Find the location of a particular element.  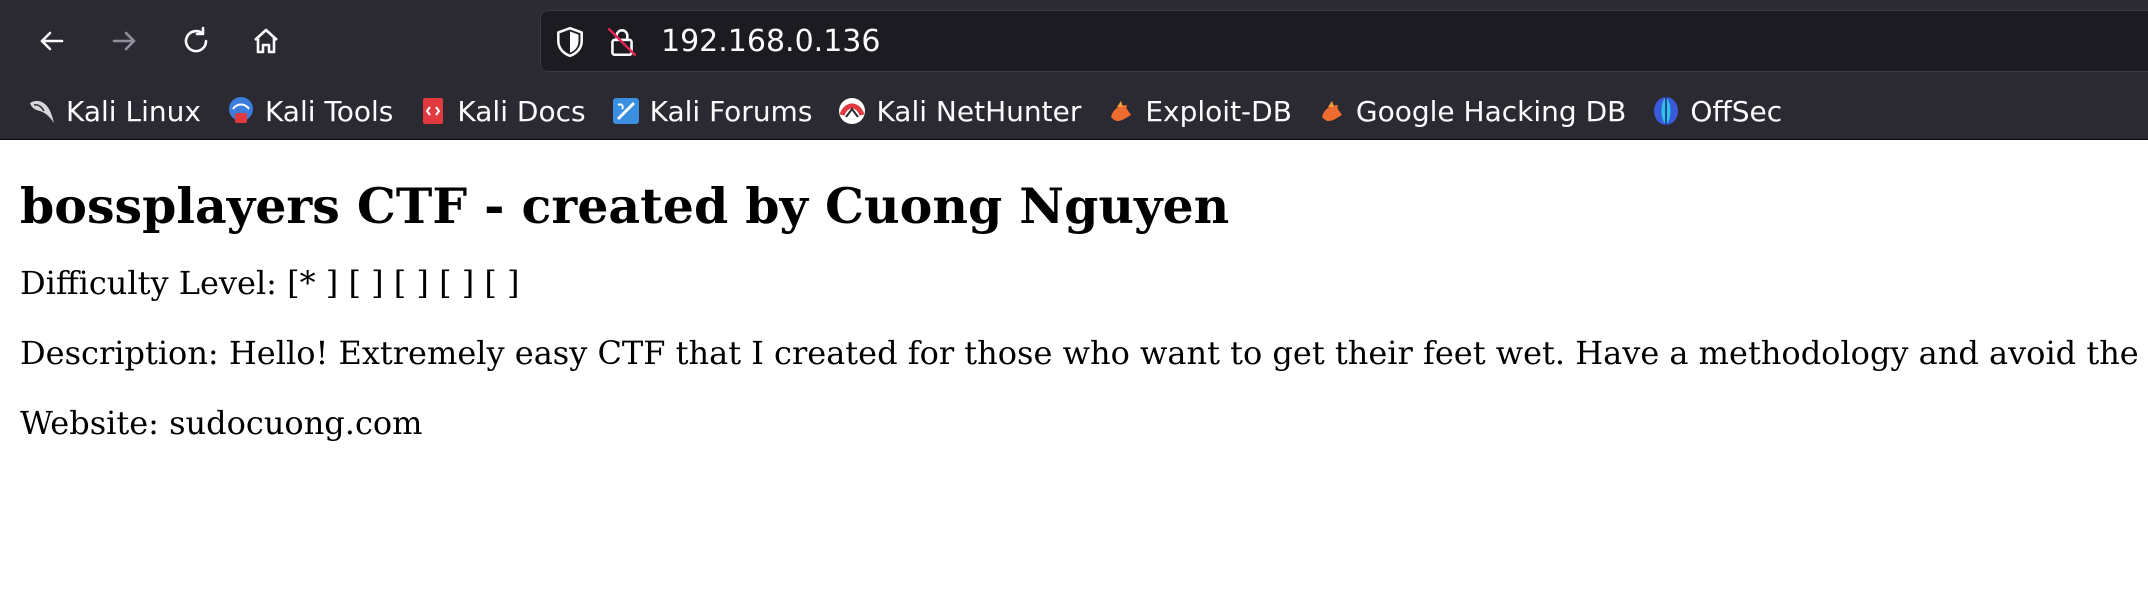

address-bar: 192.168.0.136 is located at coordinates (1344, 41).